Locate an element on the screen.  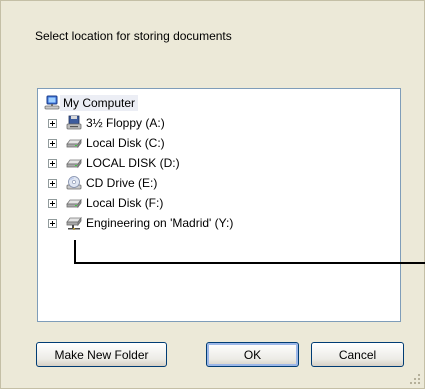
tree-item-floppy-a: 3½ Floppy (A:) is located at coordinates (208, 123).